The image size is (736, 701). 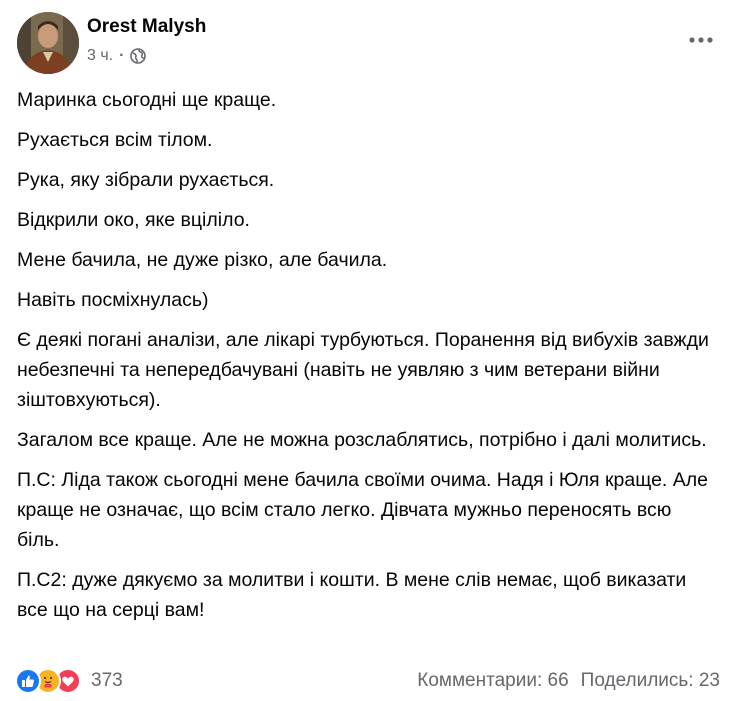 I want to click on avatar, so click(x=48, y=43).